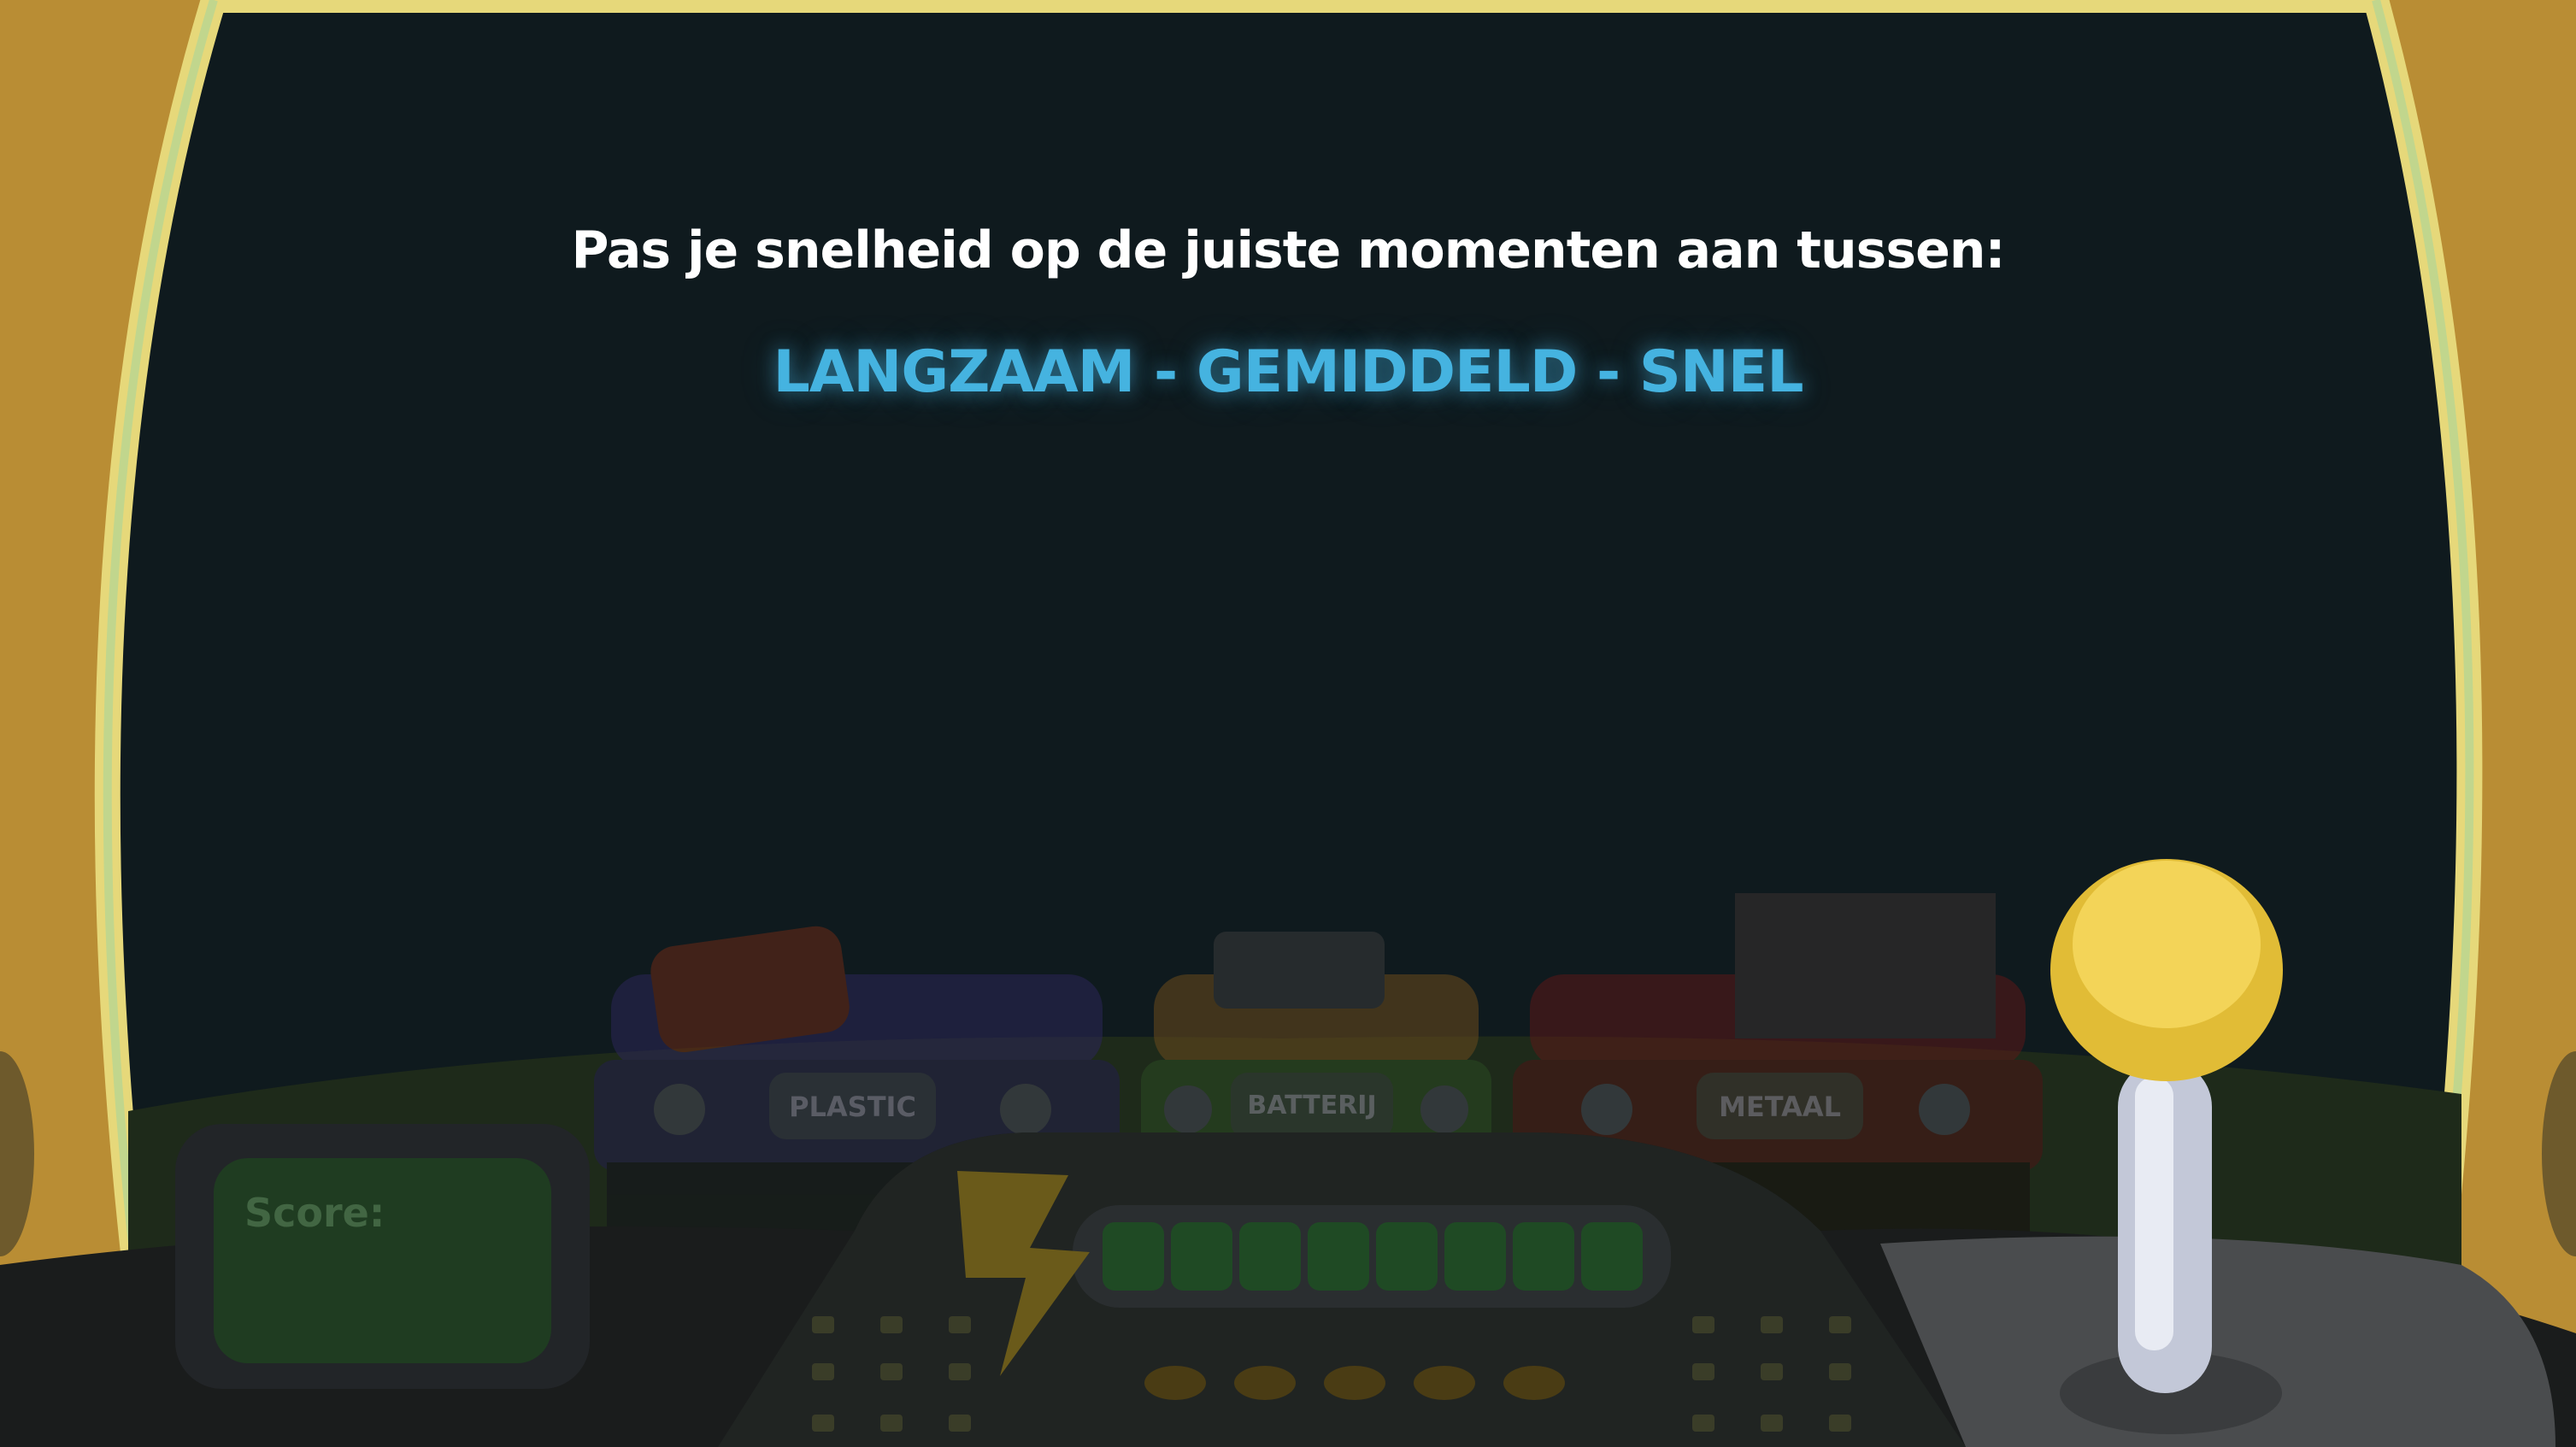 The height and width of the screenshot is (1447, 2576). Describe the element at coordinates (852, 1107) in the screenshot. I see `bin-label-plastic: PLASTIC` at that location.